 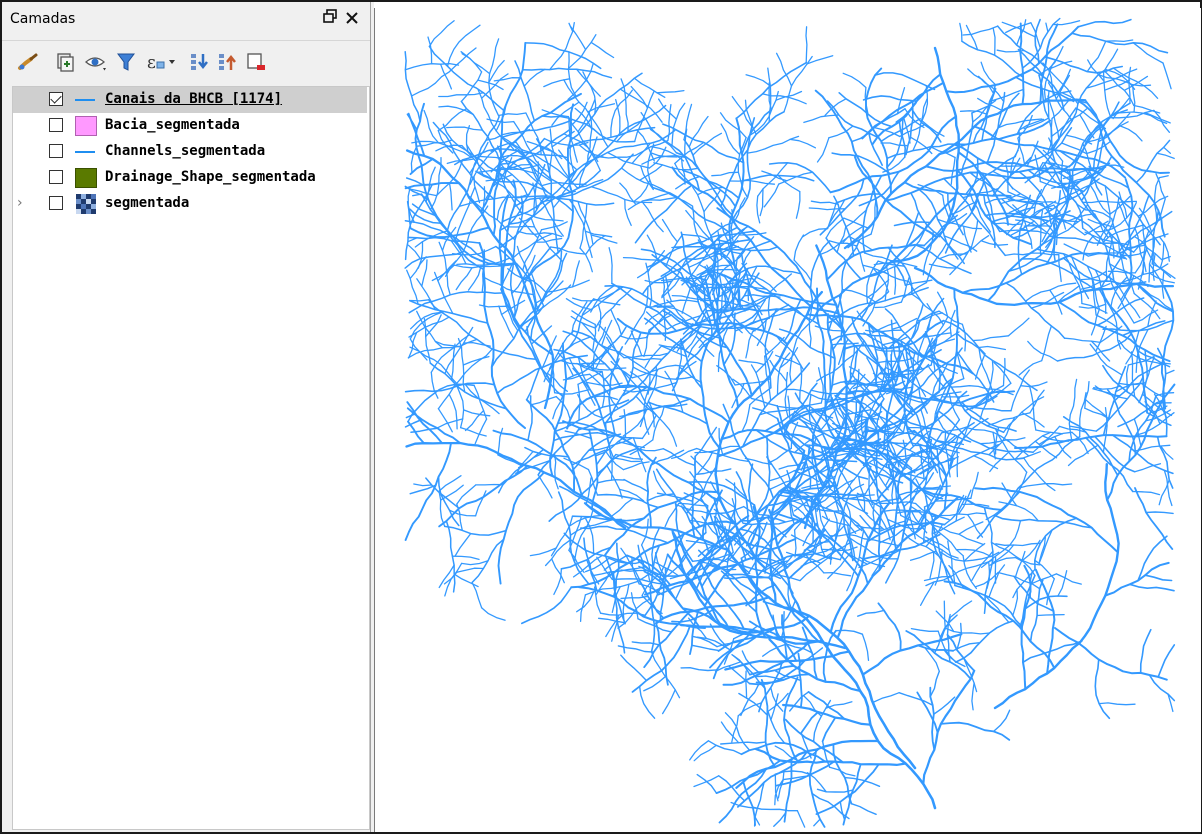 What do you see at coordinates (28, 62) in the screenshot?
I see `style-manager-button` at bounding box center [28, 62].